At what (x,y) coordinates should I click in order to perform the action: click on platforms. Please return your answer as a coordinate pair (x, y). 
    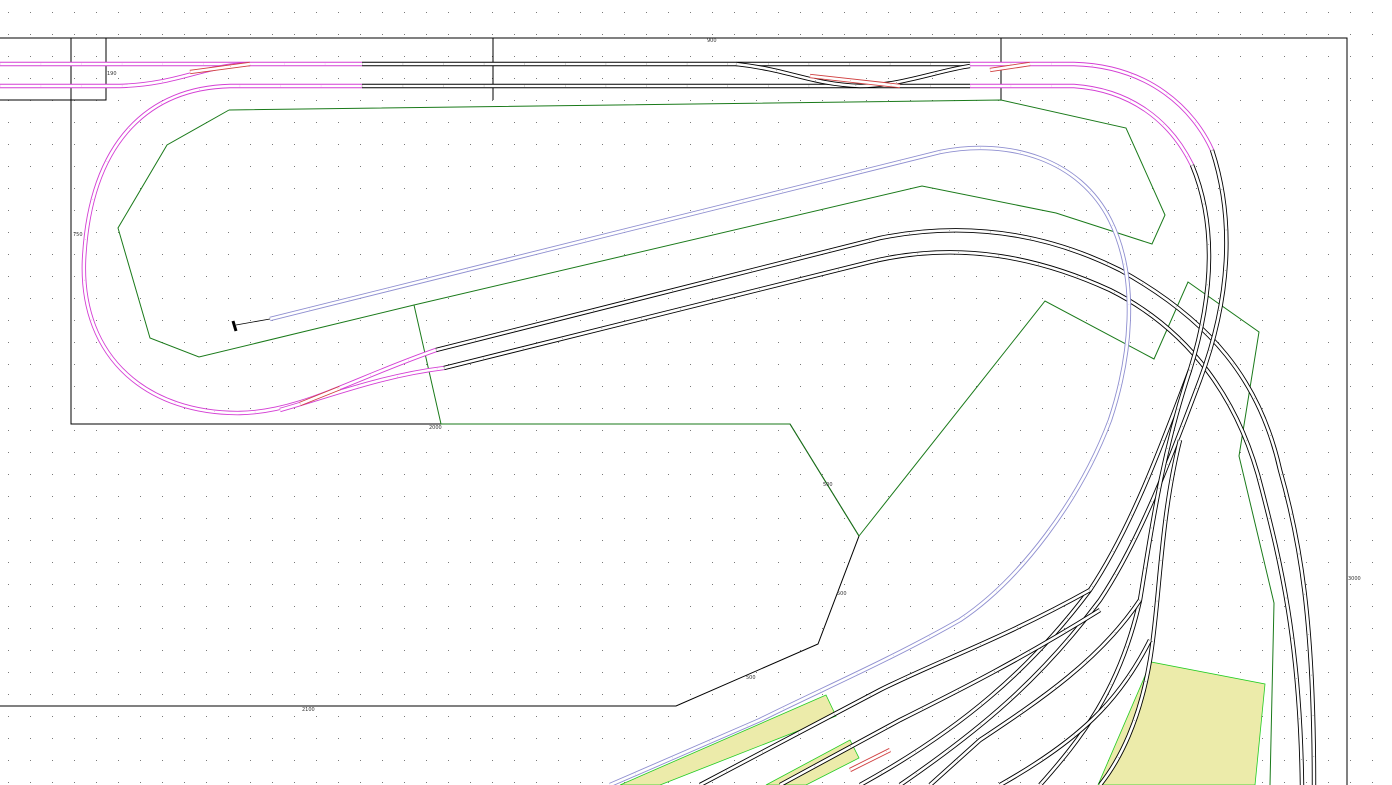
    Looking at the image, I should click on (942, 723).